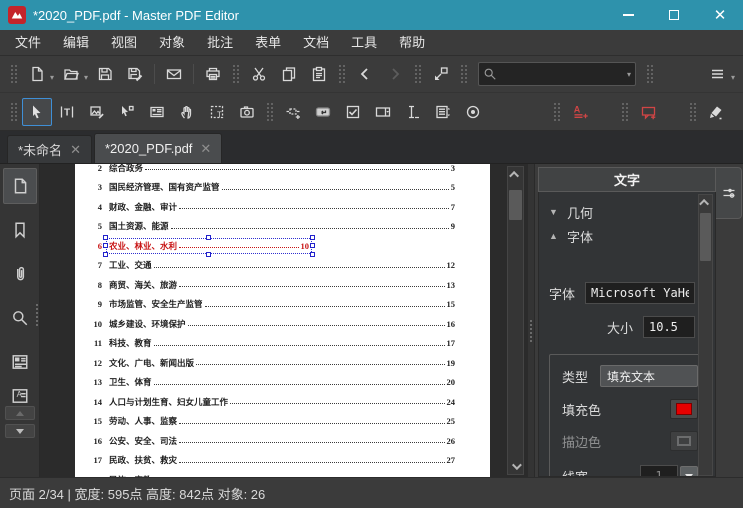 This screenshot has width=743, height=508. I want to click on attachments-panel-button, so click(20, 274).